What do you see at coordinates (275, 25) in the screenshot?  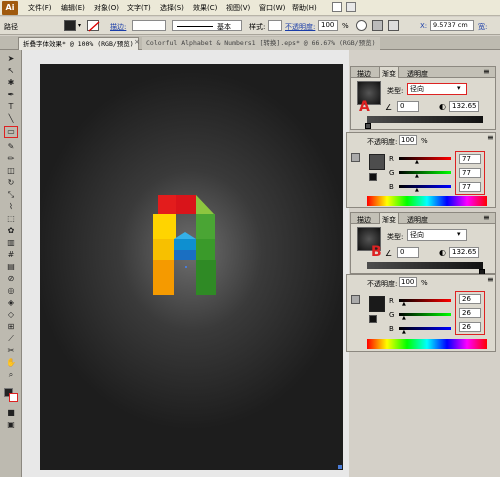 I see `style-swatch` at bounding box center [275, 25].